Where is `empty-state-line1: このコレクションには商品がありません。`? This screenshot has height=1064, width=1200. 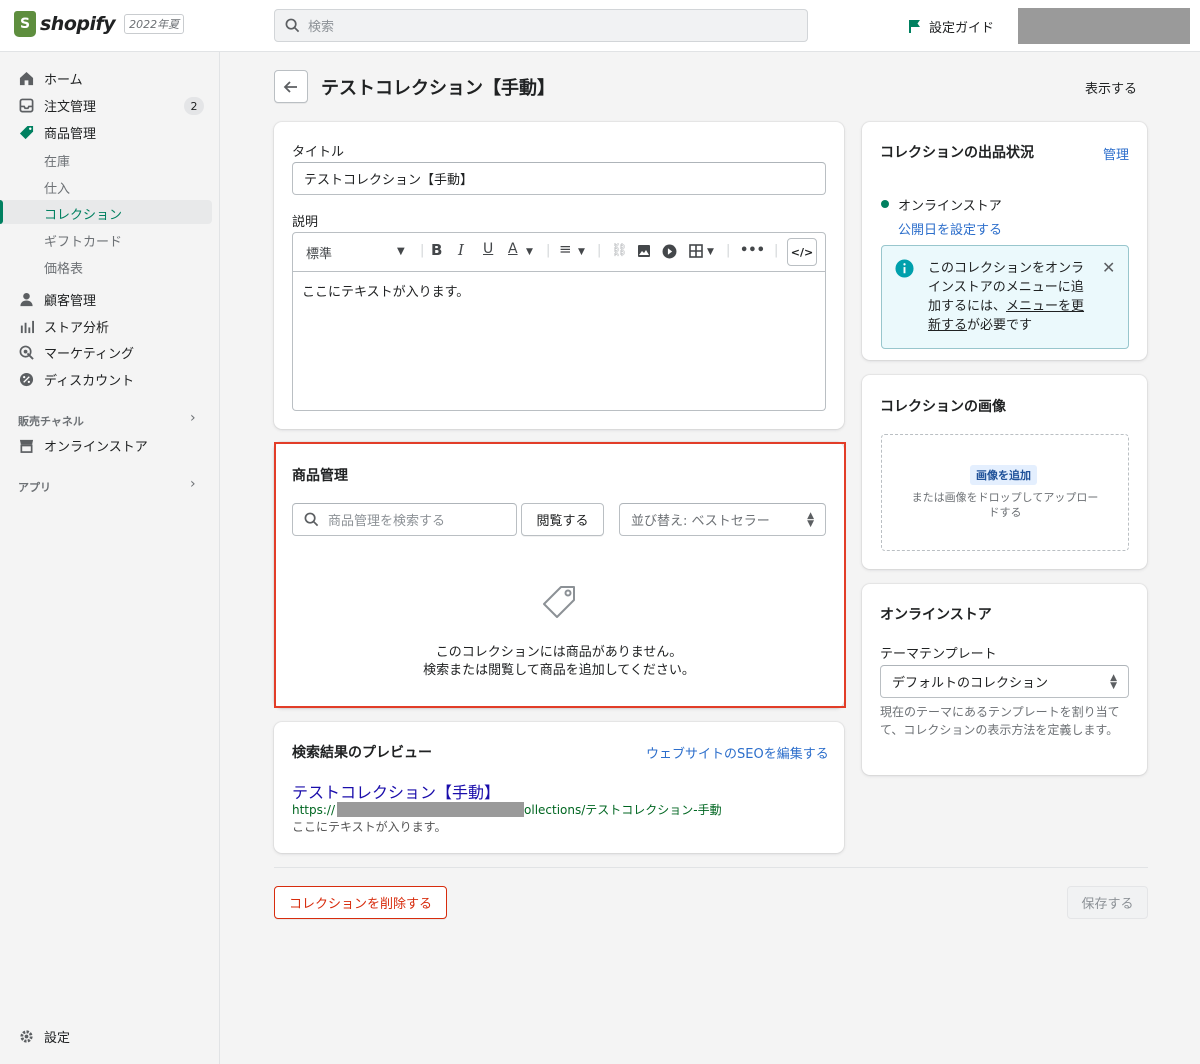
empty-state-line1: このコレクションには商品がありません。 is located at coordinates (559, 652).